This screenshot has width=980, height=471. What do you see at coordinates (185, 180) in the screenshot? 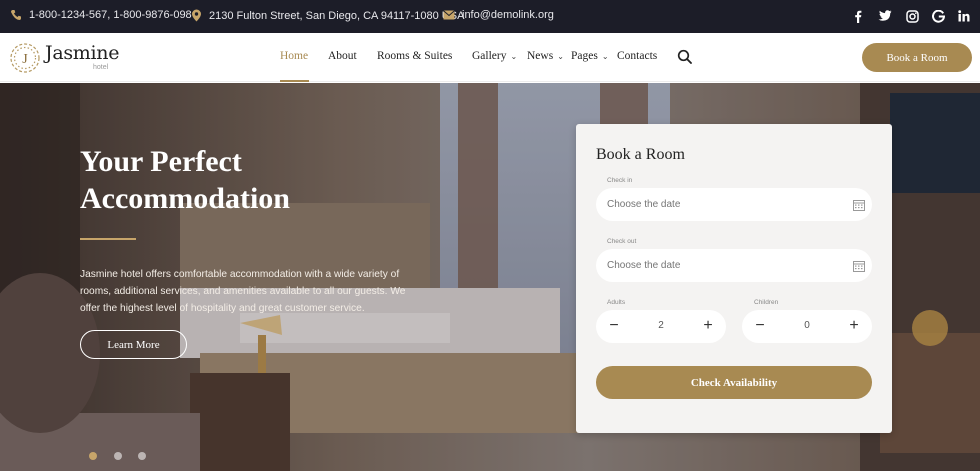
I see `hero-title: Your Perfect Accommodation` at bounding box center [185, 180].